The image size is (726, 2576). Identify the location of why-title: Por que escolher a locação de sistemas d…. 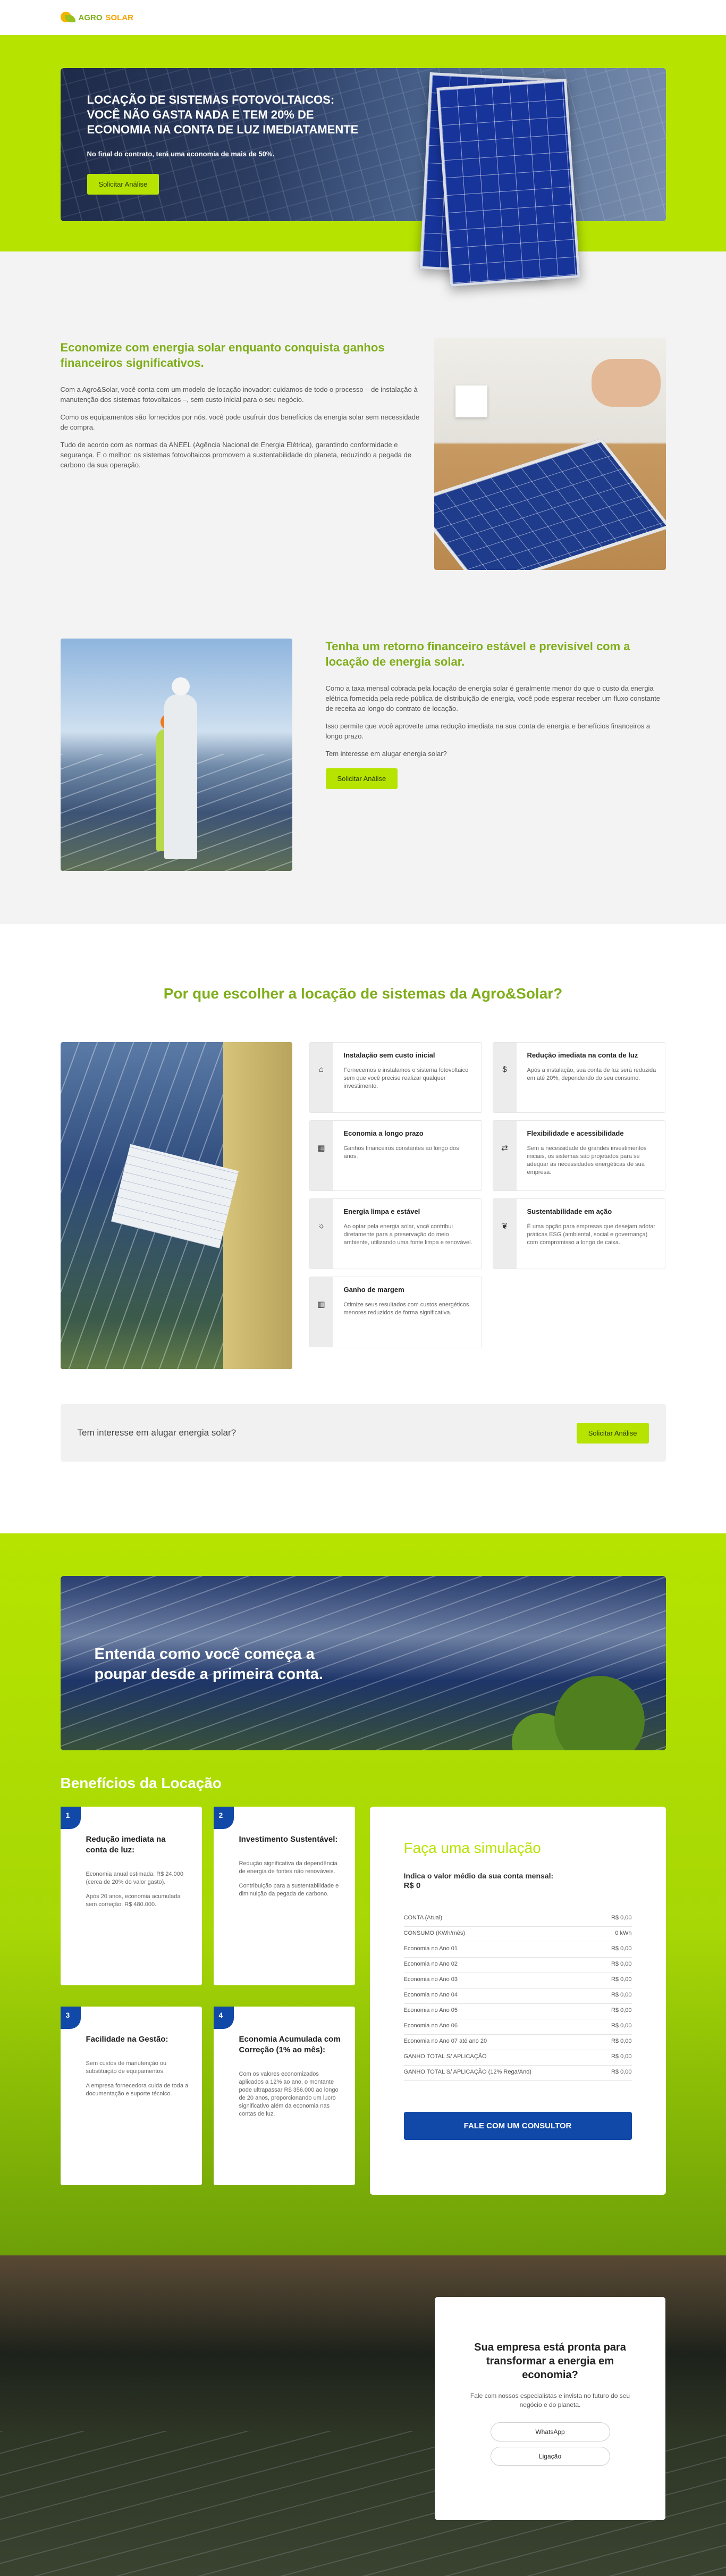
(363, 993).